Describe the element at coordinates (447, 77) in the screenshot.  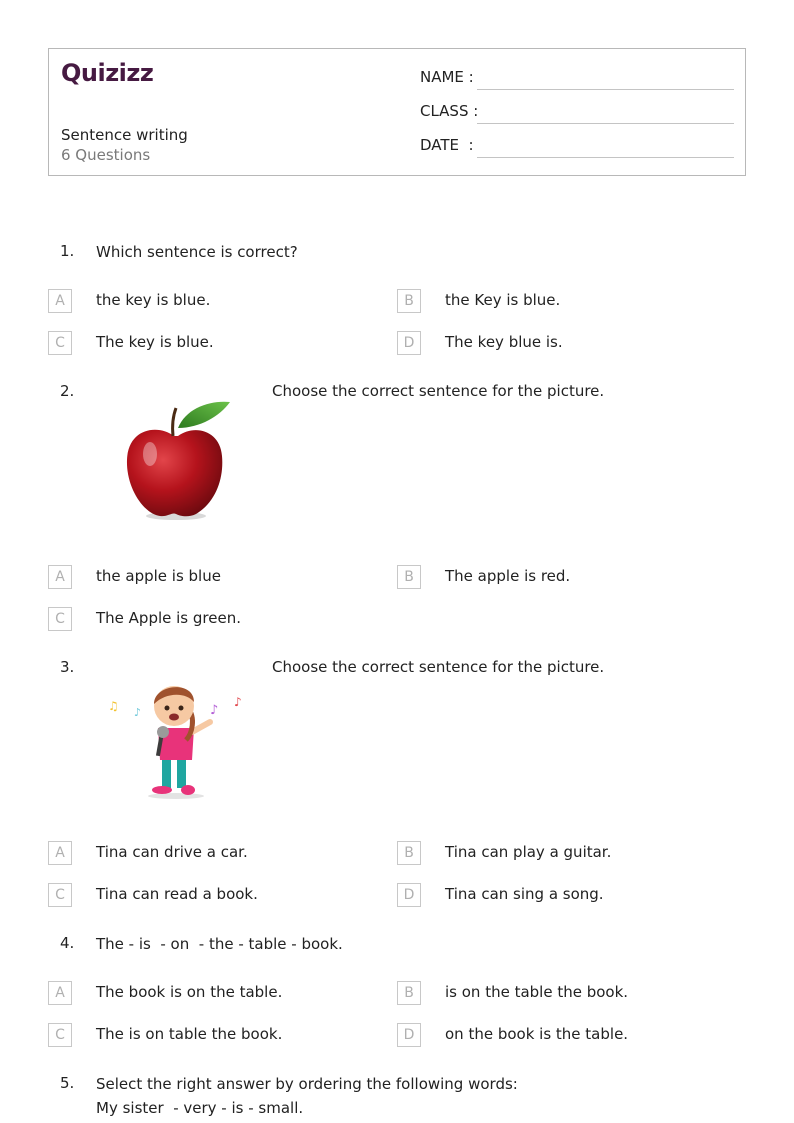
I see `name-label: NAME :` at that location.